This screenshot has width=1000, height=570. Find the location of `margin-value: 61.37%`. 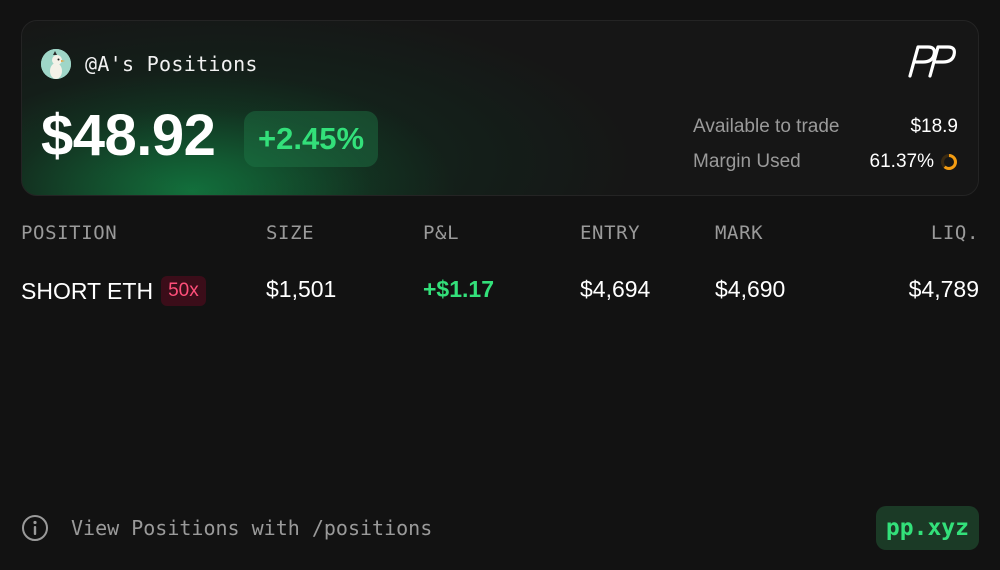

margin-value: 61.37% is located at coordinates (901, 161).